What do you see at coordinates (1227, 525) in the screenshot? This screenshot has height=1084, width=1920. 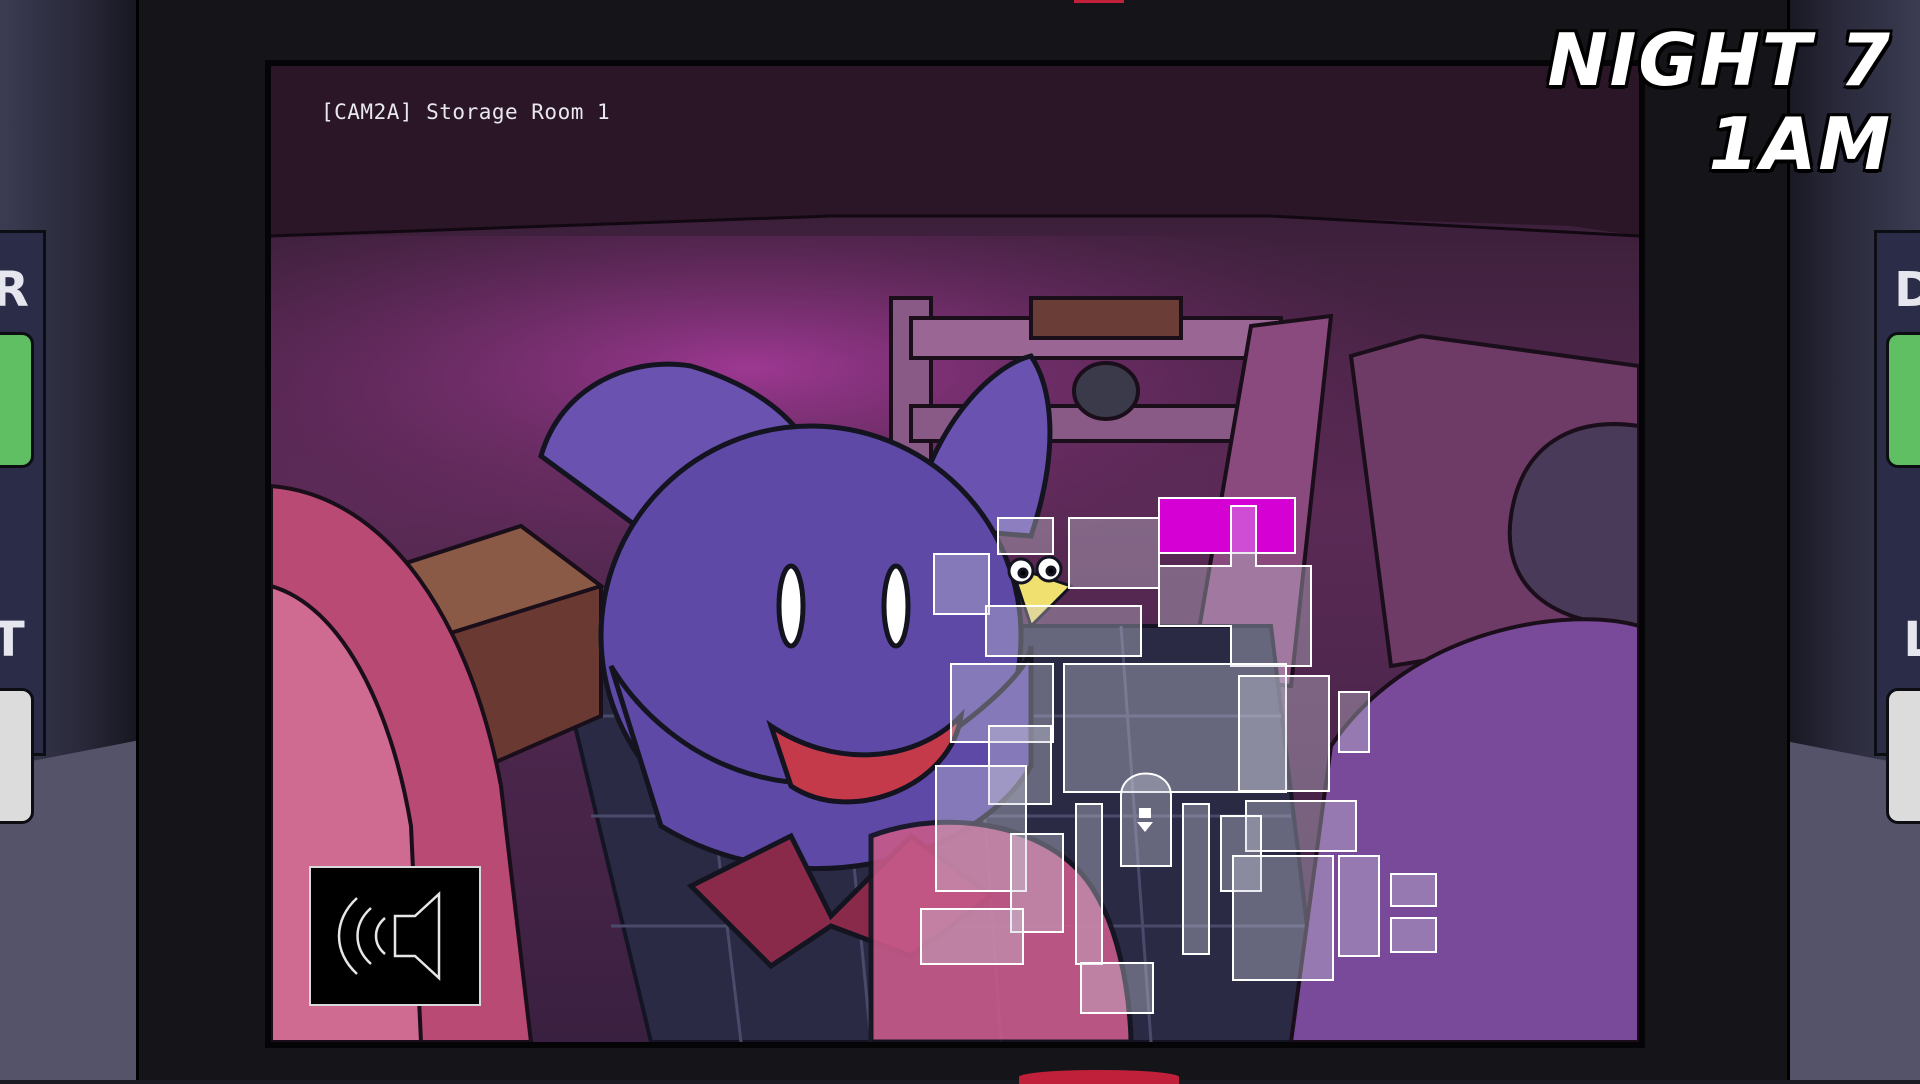 I see `map-room-cam2a` at bounding box center [1227, 525].